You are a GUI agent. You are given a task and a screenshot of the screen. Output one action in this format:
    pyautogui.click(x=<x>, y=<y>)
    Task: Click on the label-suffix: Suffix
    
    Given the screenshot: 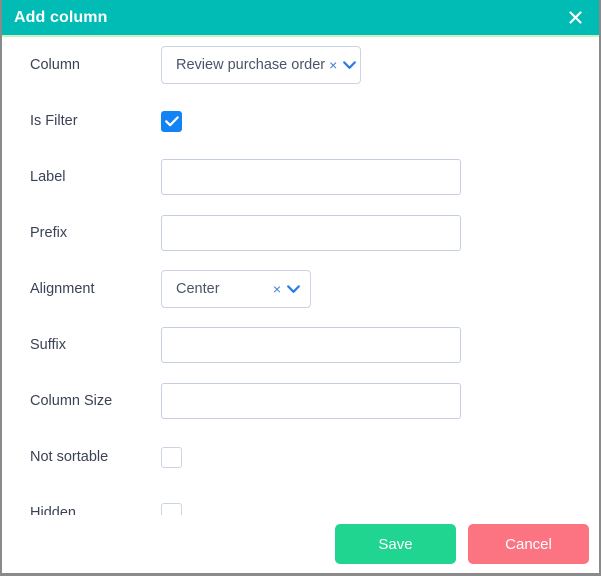 What is the action you would take?
    pyautogui.click(x=48, y=344)
    